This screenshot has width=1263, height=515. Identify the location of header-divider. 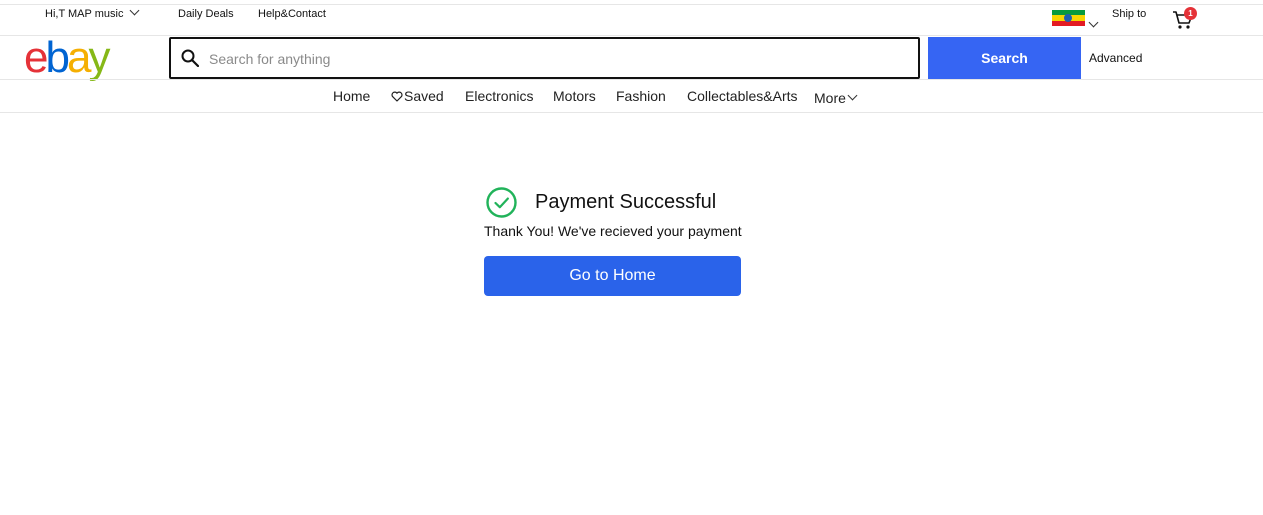
(631, 79).